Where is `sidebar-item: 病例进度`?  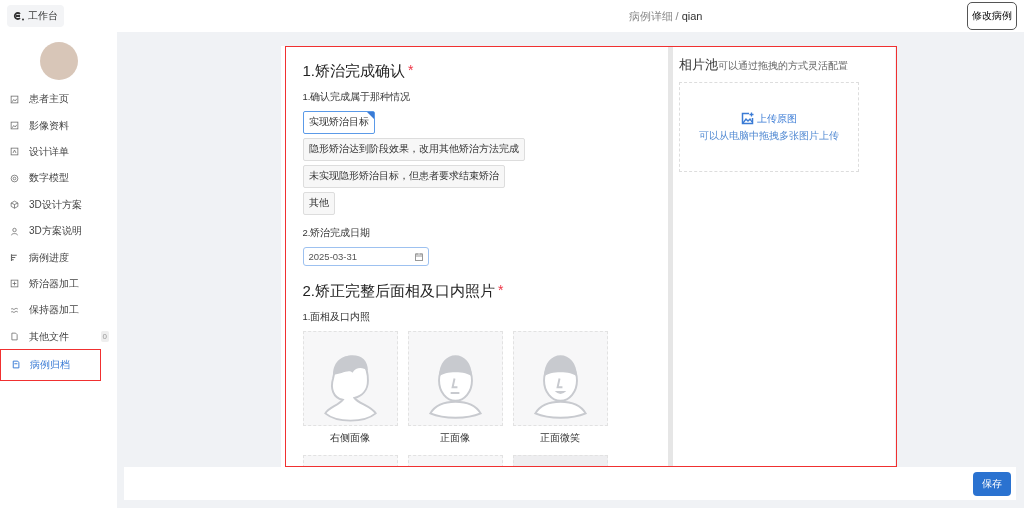 sidebar-item: 病例进度 is located at coordinates (58, 257).